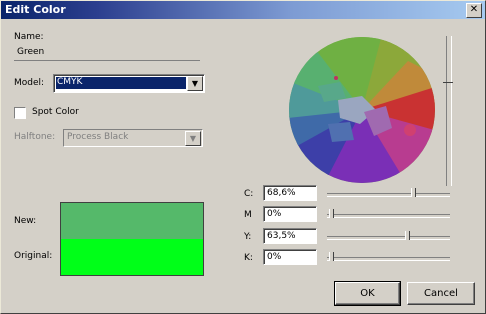 The image size is (486, 314). What do you see at coordinates (413, 192) in the screenshot?
I see `cyan-thumb` at bounding box center [413, 192].